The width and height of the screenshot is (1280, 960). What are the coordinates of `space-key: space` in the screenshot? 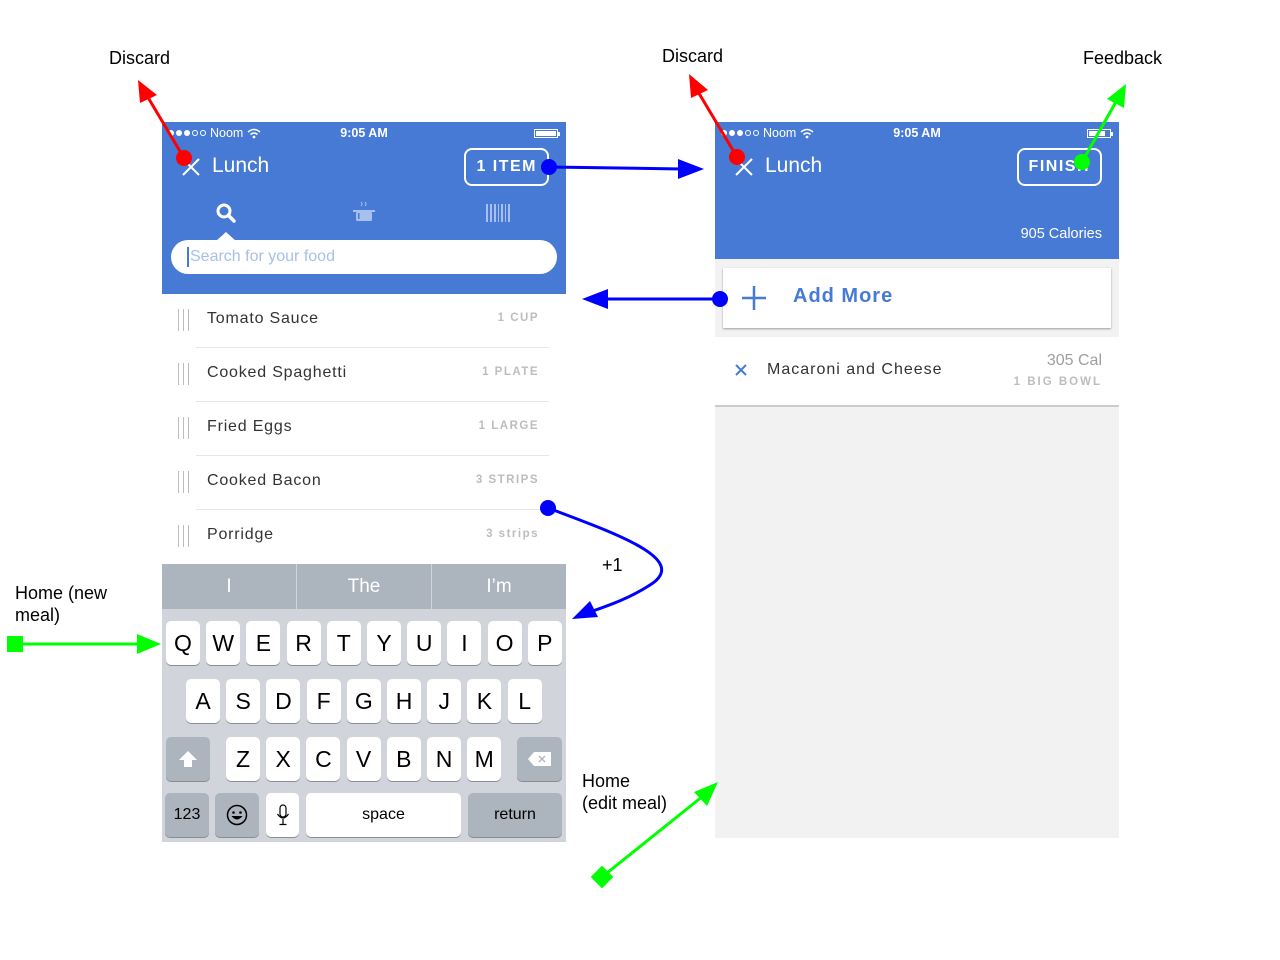 It's located at (383, 815).